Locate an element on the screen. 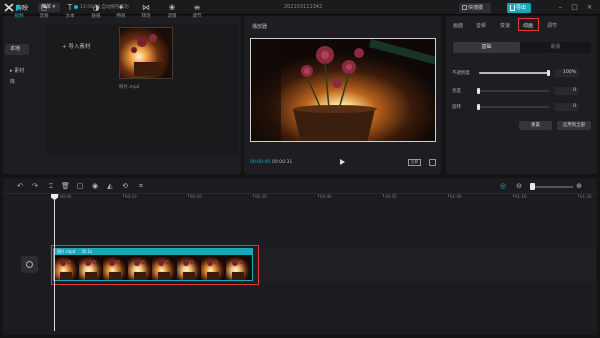 The height and width of the screenshot is (338, 600). rotate-icon: ⟲ is located at coordinates (125, 186).